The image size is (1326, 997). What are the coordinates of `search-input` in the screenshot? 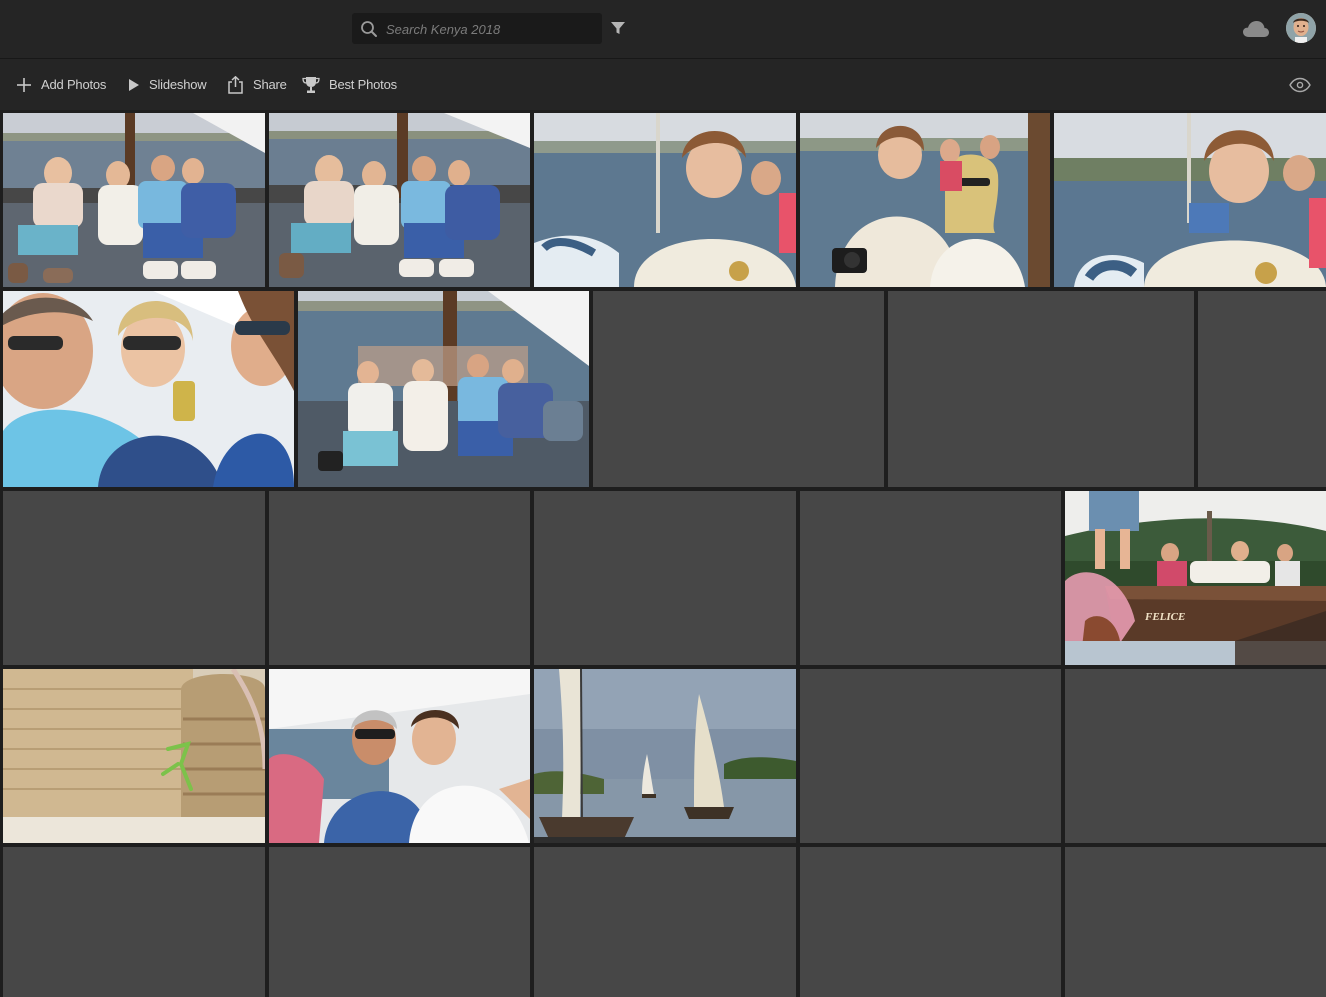 It's located at (491, 29).